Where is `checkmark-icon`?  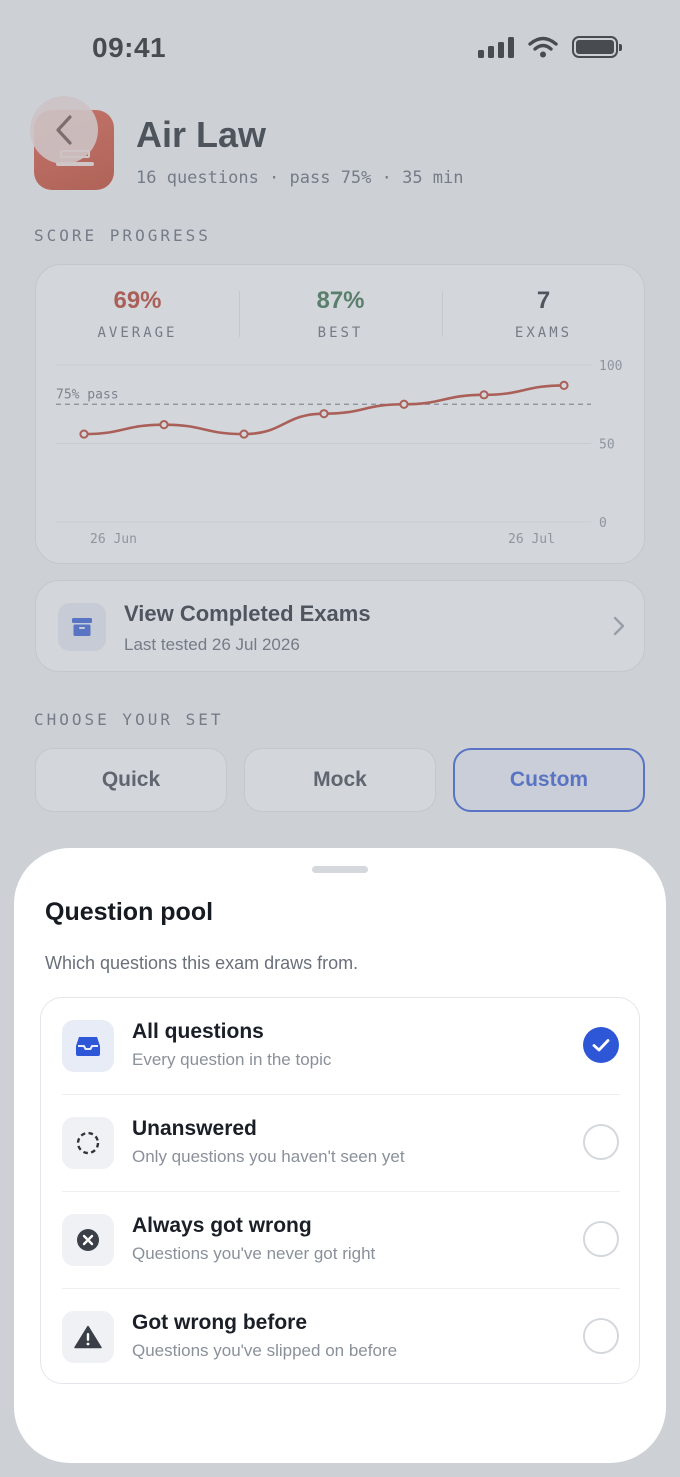 checkmark-icon is located at coordinates (601, 1045).